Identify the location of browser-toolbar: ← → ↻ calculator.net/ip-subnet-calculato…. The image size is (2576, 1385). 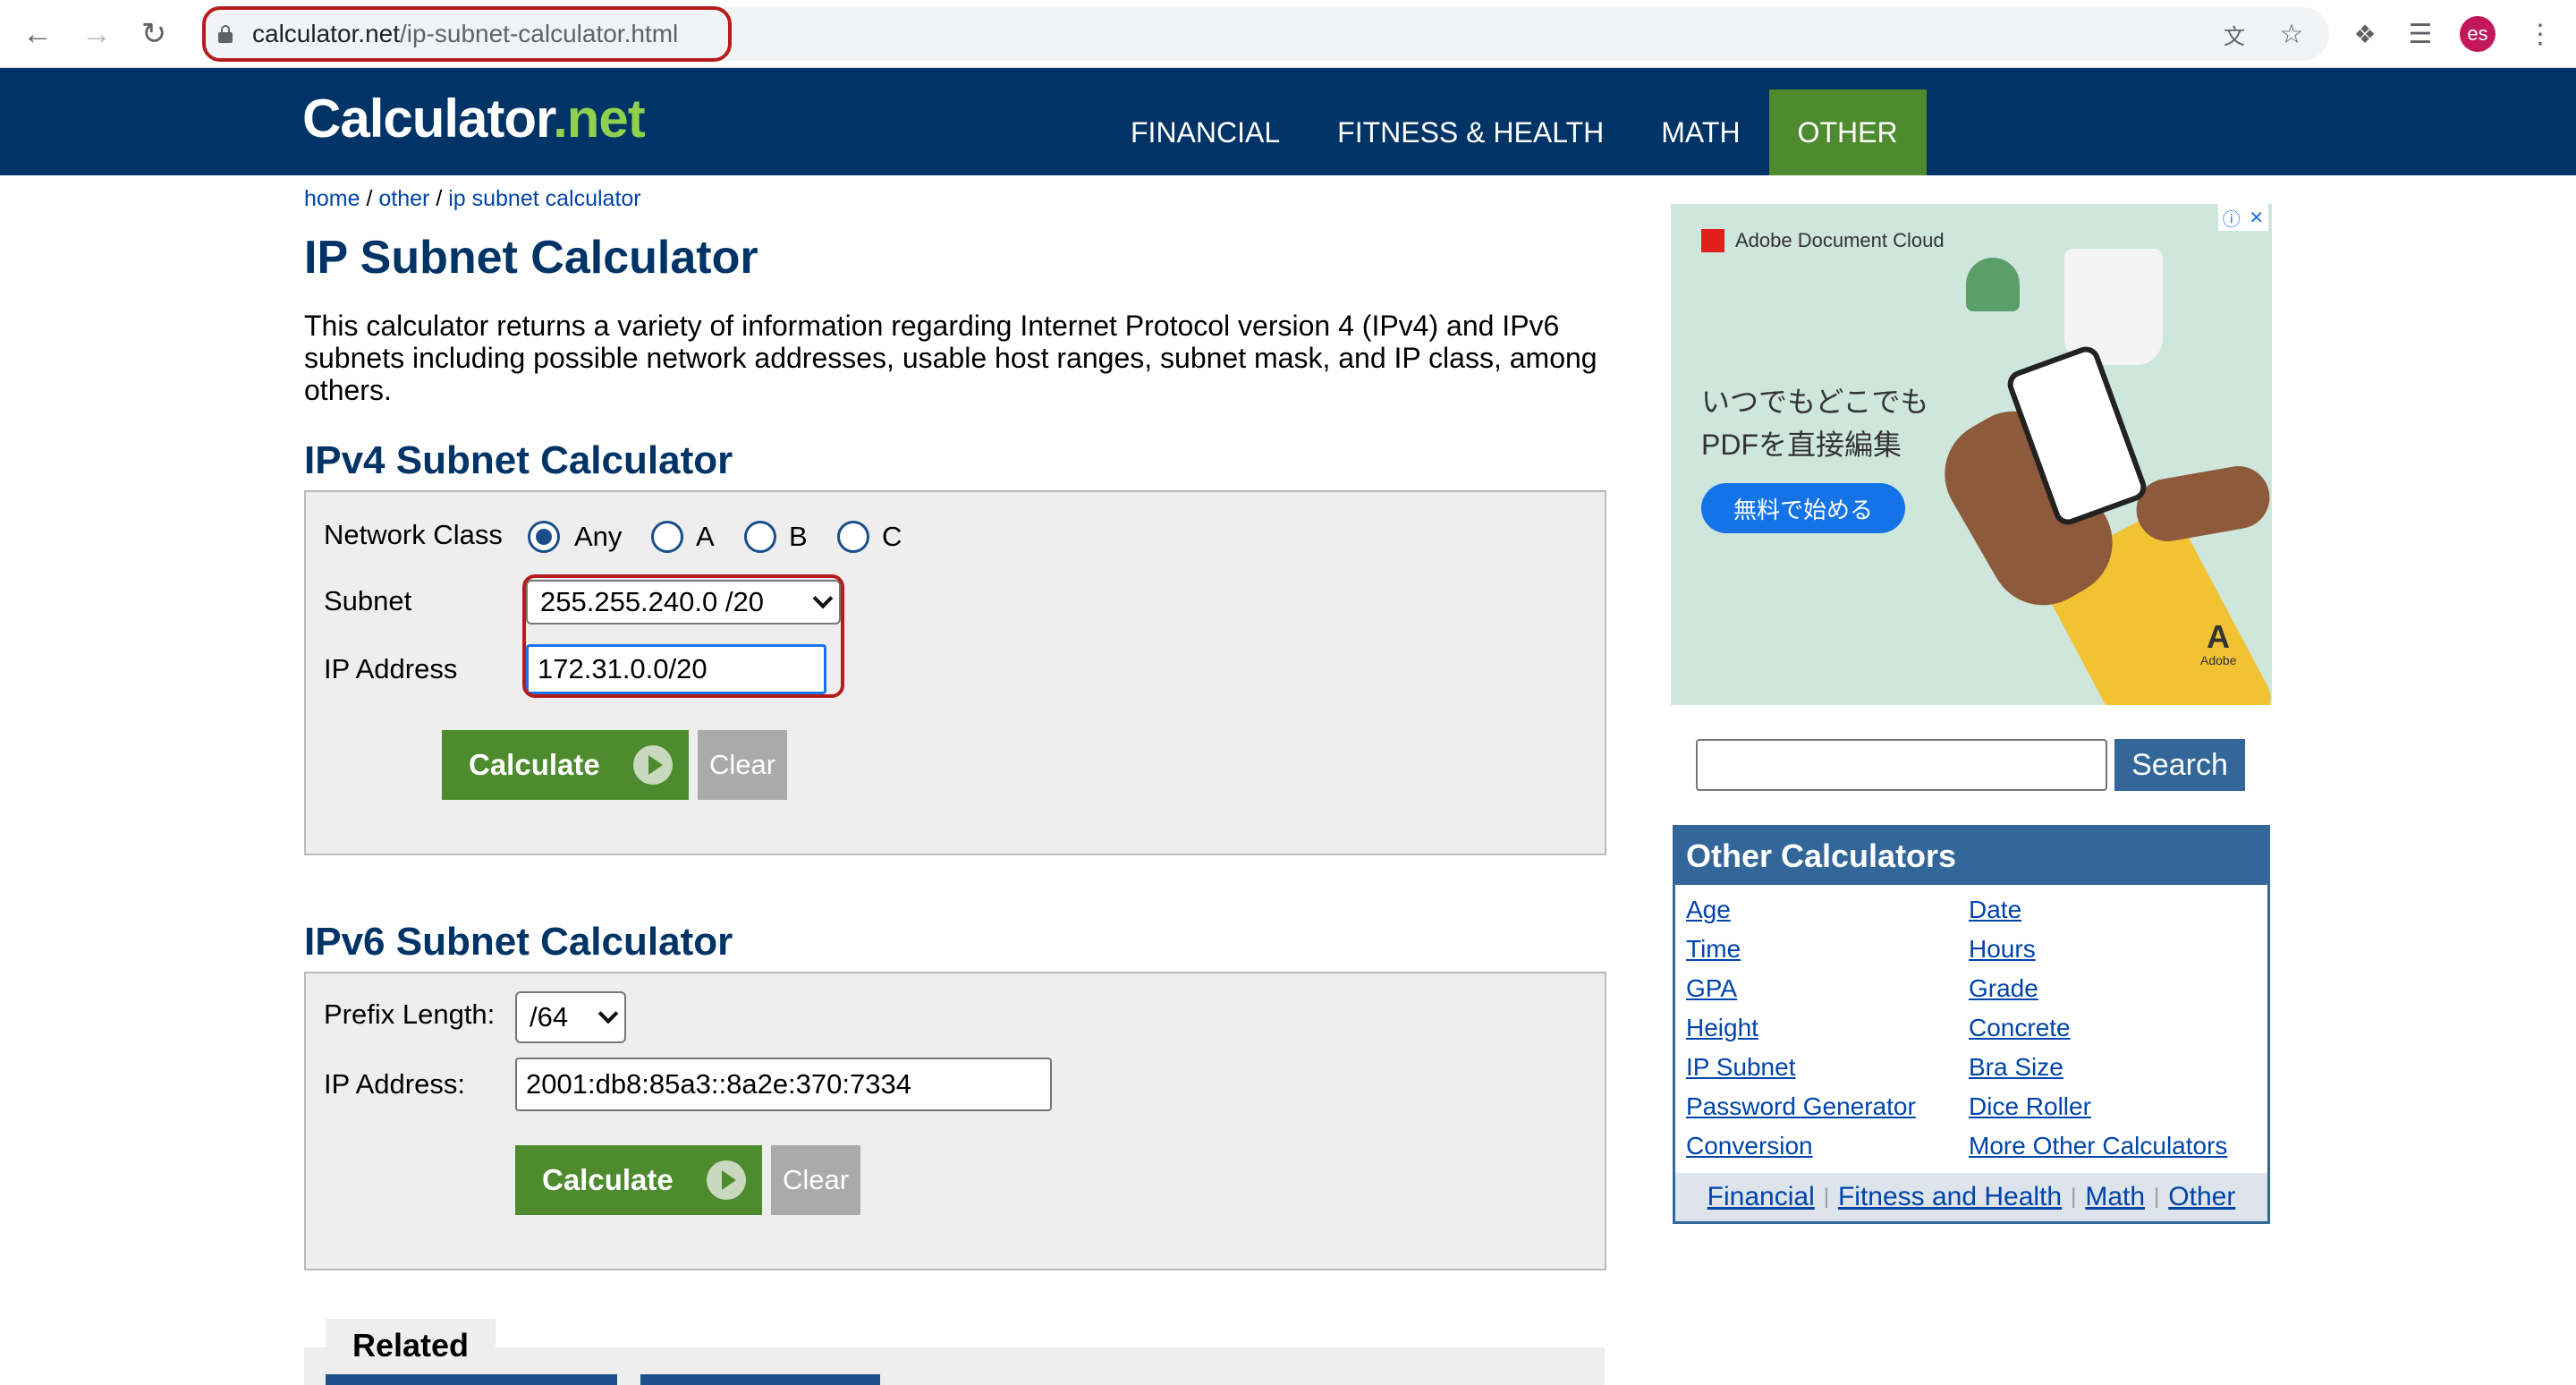
(1288, 34).